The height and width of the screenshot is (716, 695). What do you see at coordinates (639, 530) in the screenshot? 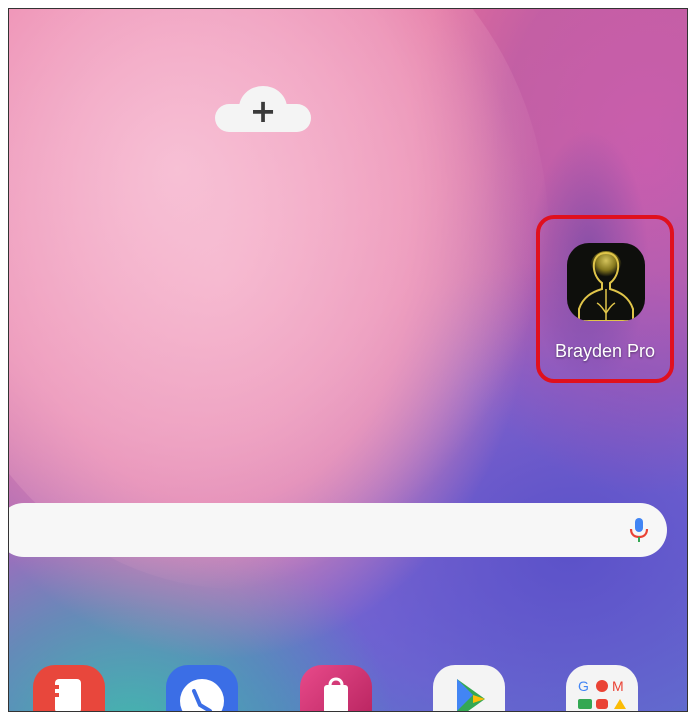
I see `microphone-icon` at bounding box center [639, 530].